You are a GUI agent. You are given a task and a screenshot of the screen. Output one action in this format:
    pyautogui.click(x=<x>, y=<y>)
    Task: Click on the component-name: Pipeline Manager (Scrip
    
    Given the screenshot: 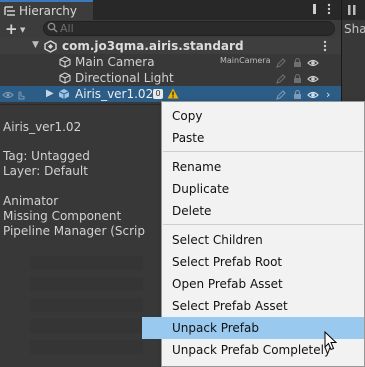 What is the action you would take?
    pyautogui.click(x=74, y=231)
    